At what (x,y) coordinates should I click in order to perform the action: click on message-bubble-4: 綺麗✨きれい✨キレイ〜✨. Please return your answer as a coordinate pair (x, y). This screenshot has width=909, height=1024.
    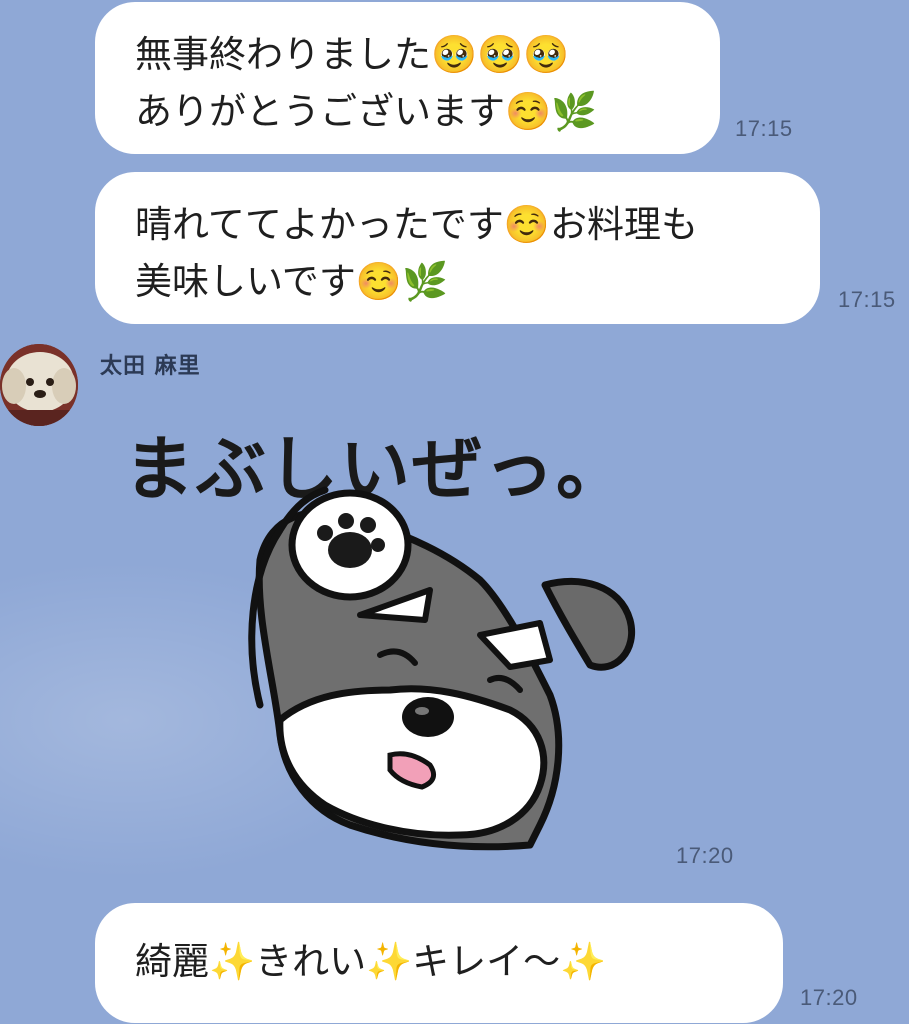
    Looking at the image, I should click on (439, 963).